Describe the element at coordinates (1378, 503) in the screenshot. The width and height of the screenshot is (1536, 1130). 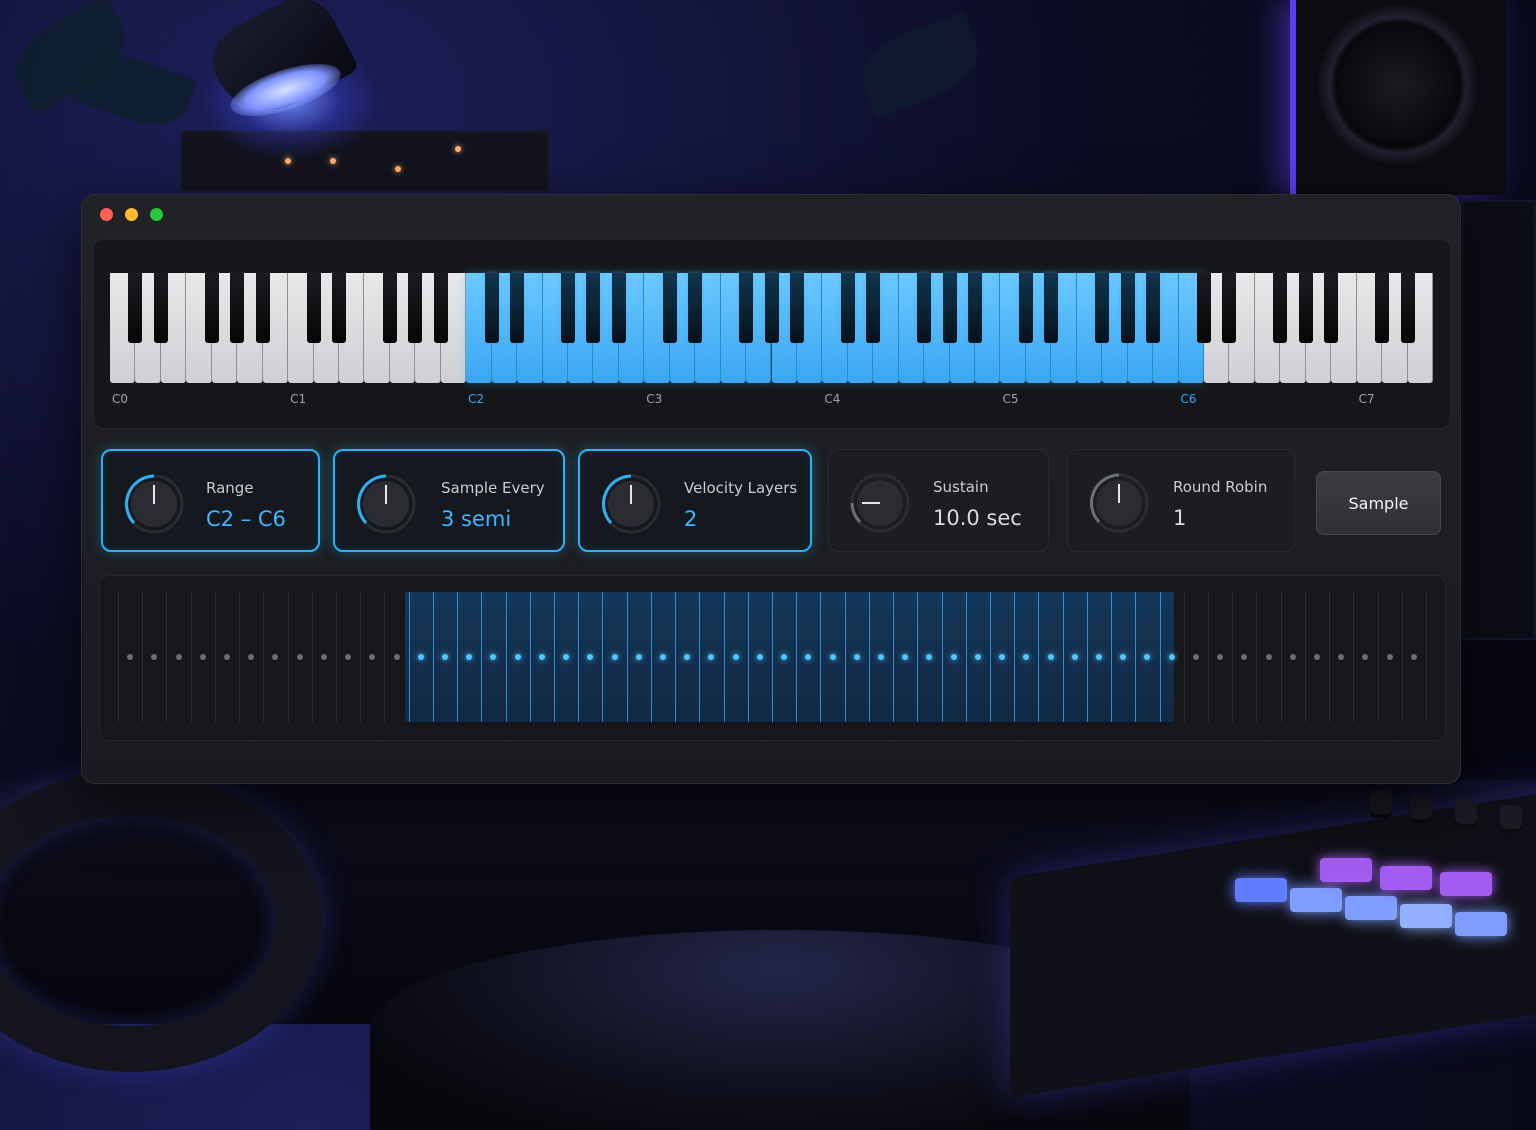
I see `sample-button: Sample` at that location.